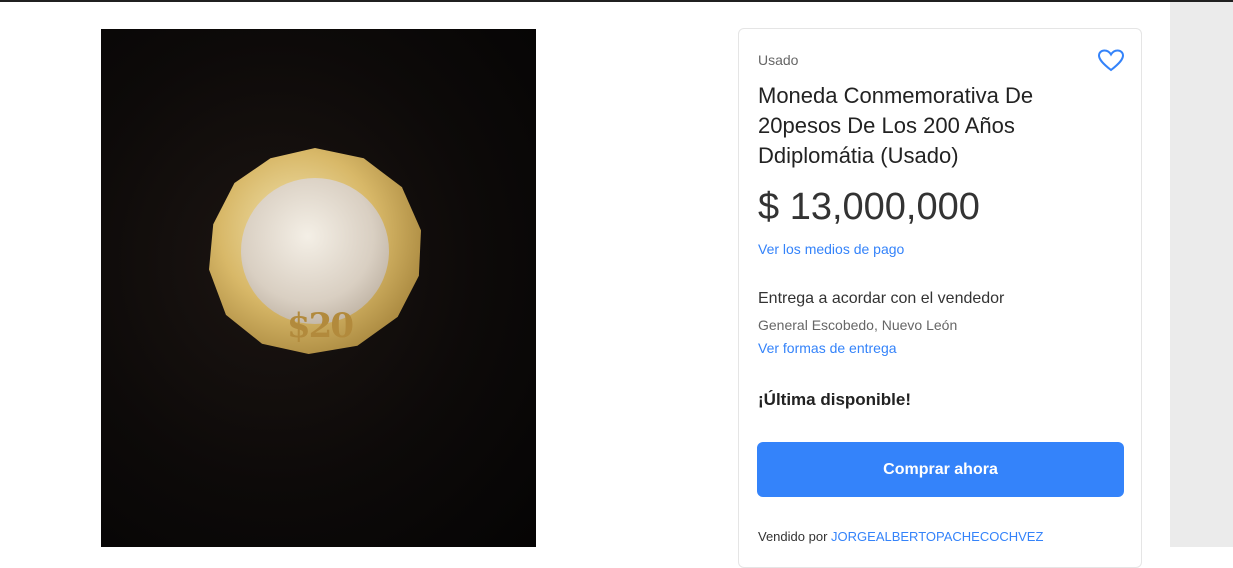 The image size is (1233, 568). What do you see at coordinates (831, 249) in the screenshot?
I see `payment-methods-link: Ver los medios de pago` at bounding box center [831, 249].